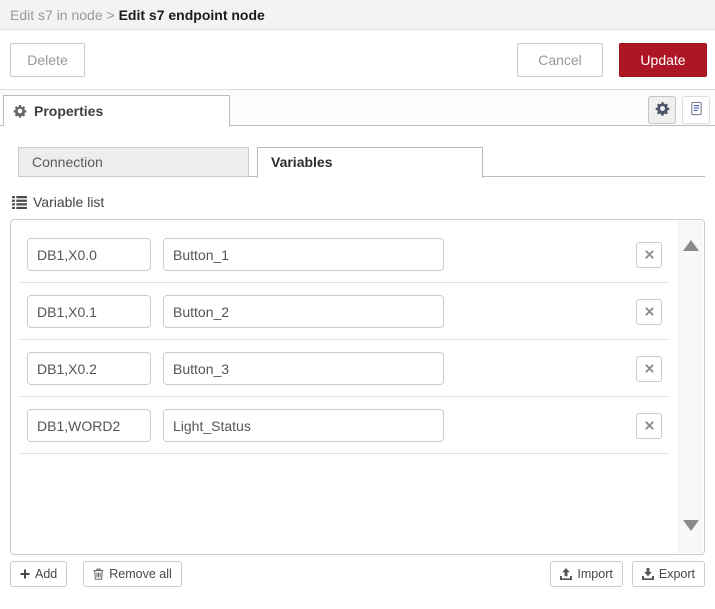 This screenshot has height=609, width=715. I want to click on editor-tabbar: Properties, so click(357, 108).